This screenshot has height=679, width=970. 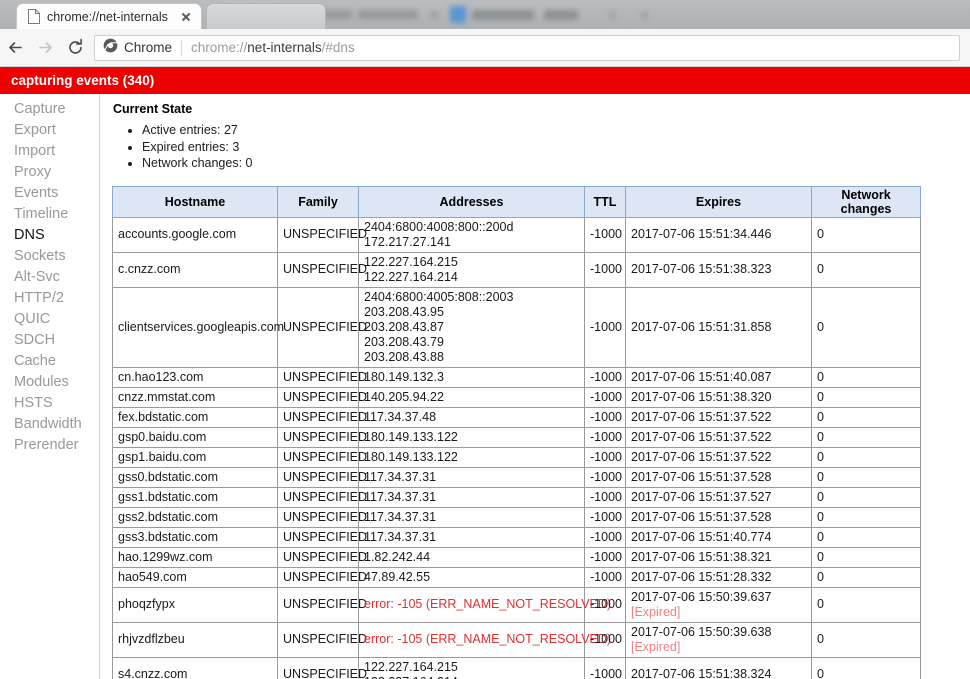 What do you see at coordinates (49, 423) in the screenshot?
I see `sidebar-item-bandwidth: Bandwidth` at bounding box center [49, 423].